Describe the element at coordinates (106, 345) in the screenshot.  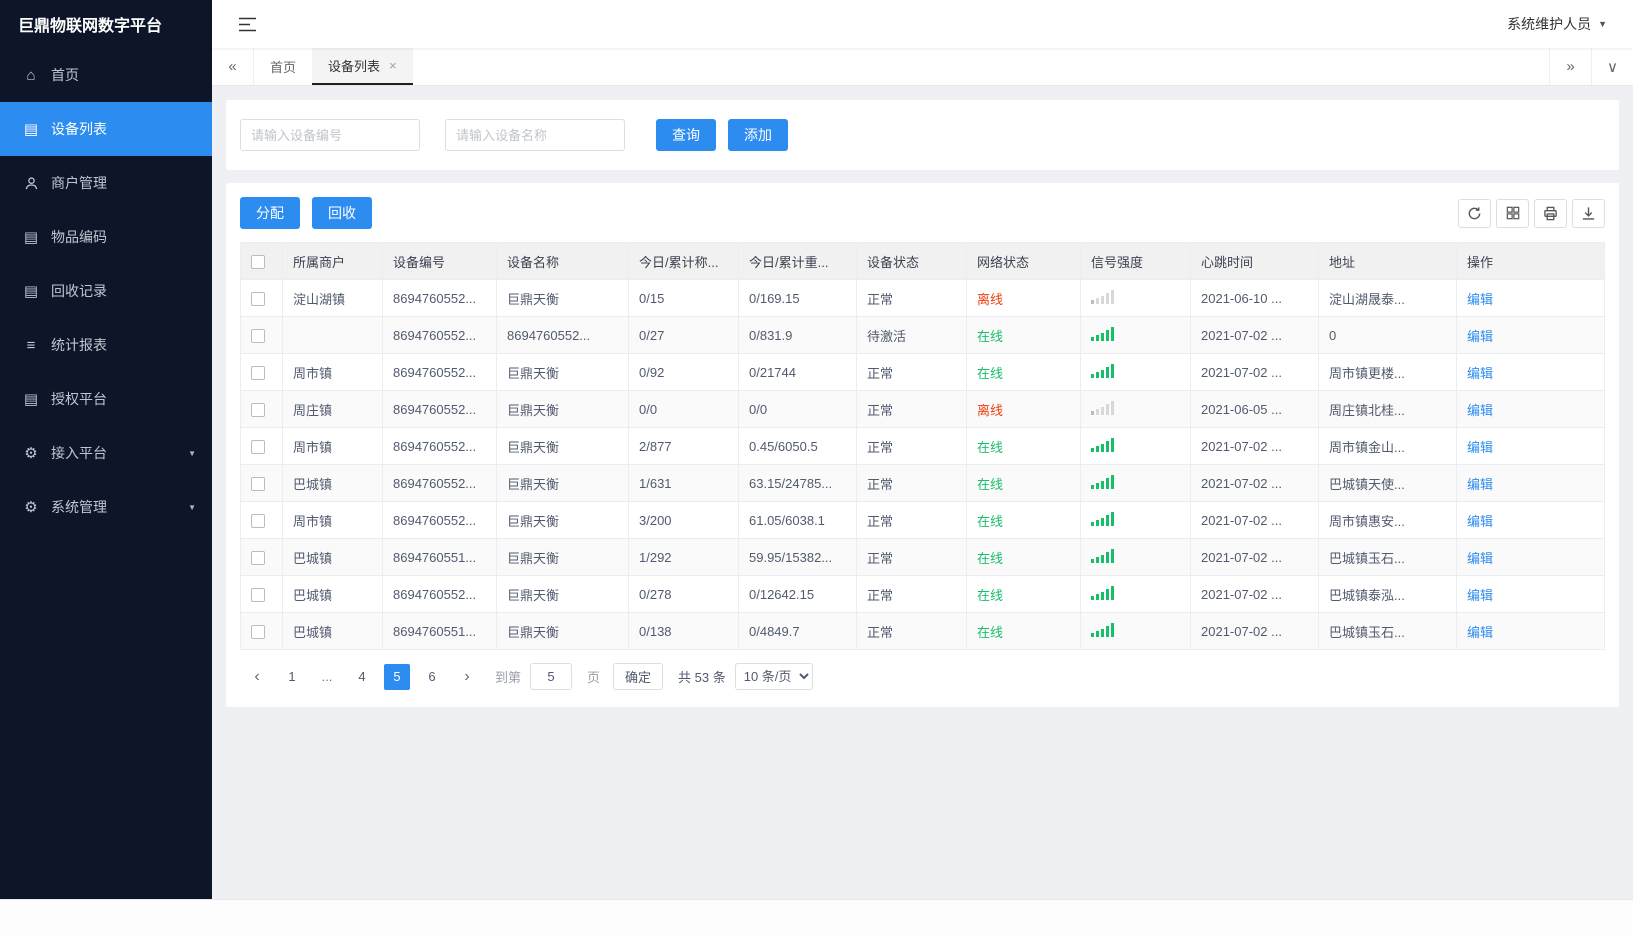
I see `sidebar-item-statistics-report: ≡ 统计报表` at that location.